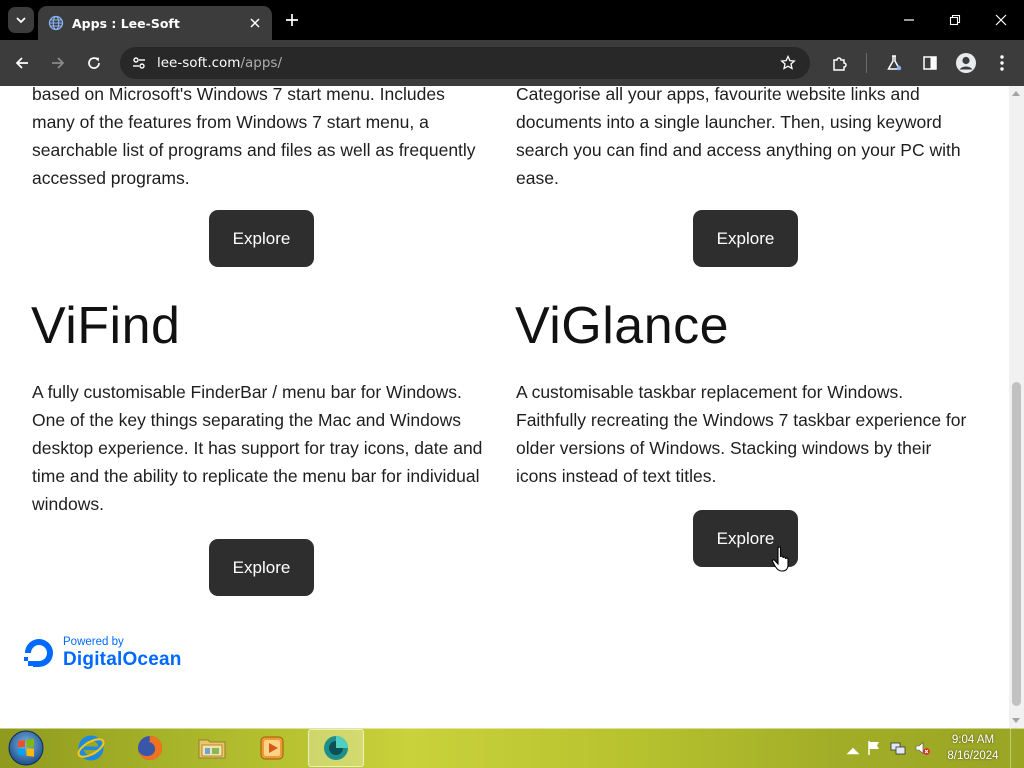 This screenshot has width=1024, height=768. What do you see at coordinates (840, 63) in the screenshot?
I see `extensions-icon` at bounding box center [840, 63].